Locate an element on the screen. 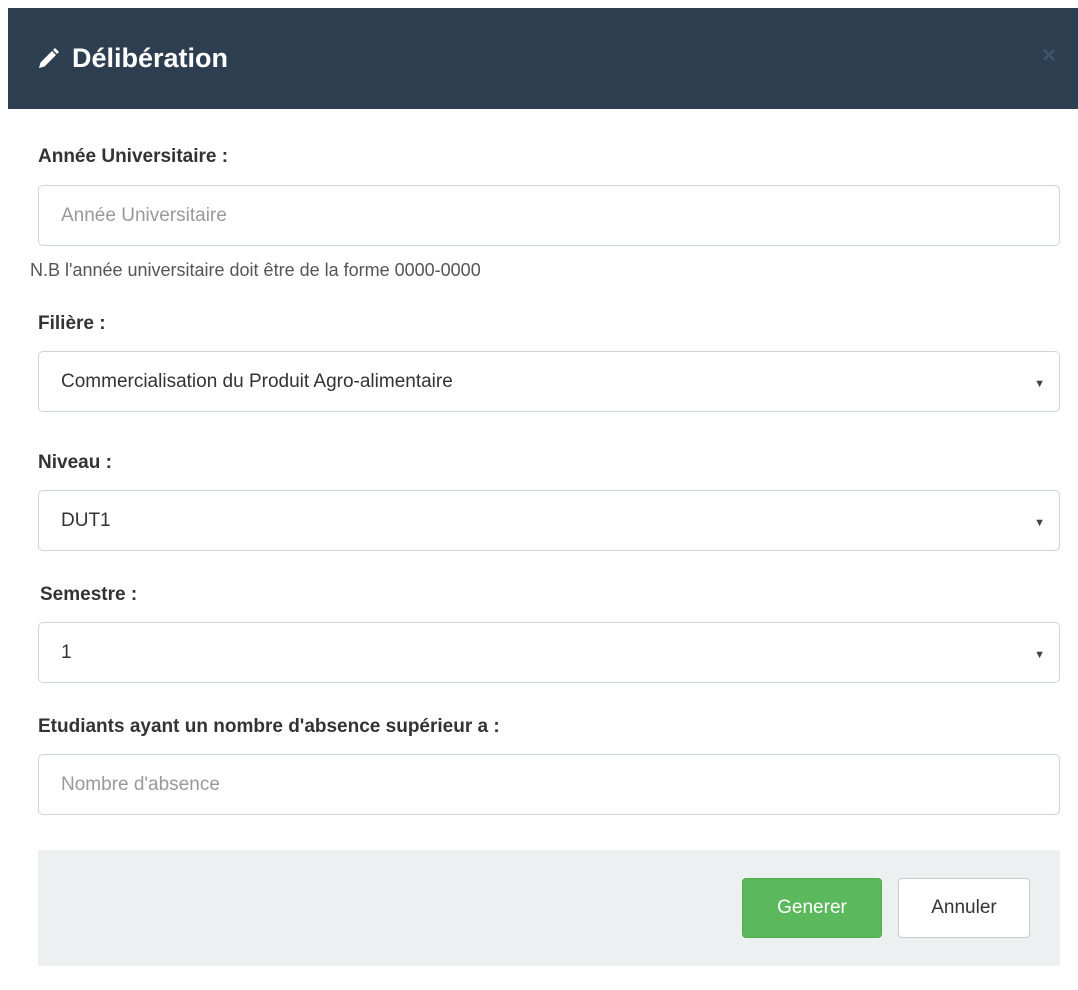 This screenshot has height=990, width=1078. semestre-label: Semestre : is located at coordinates (89, 594).